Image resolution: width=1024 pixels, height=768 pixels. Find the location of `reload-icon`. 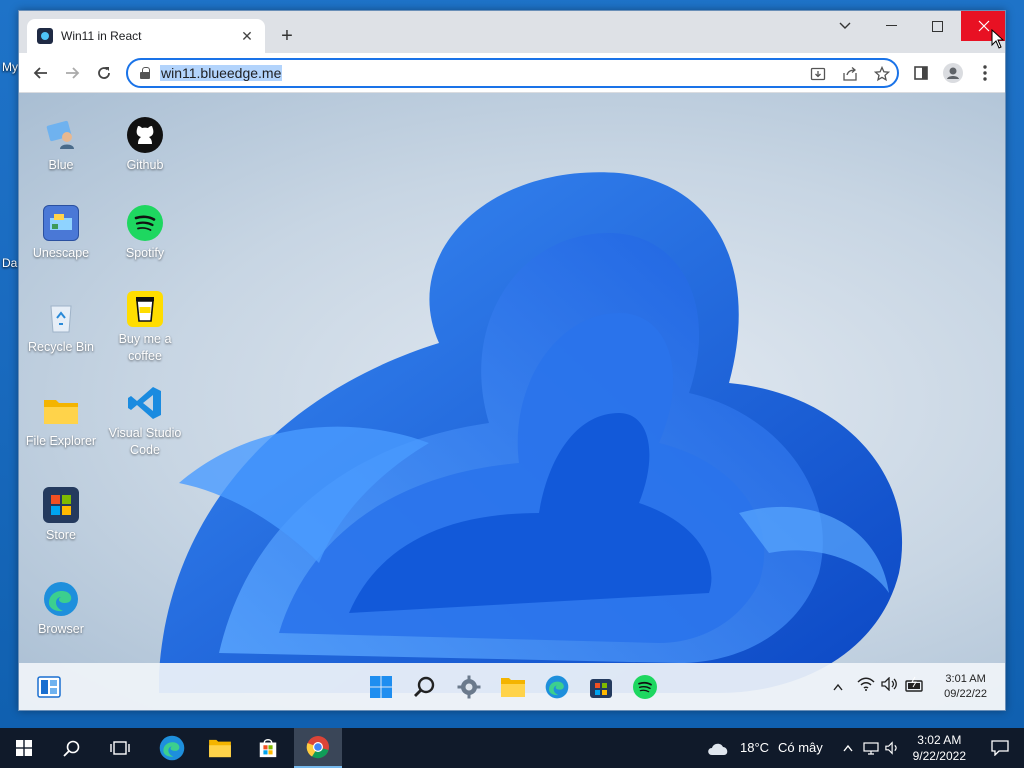

reload-icon is located at coordinates (104, 73).